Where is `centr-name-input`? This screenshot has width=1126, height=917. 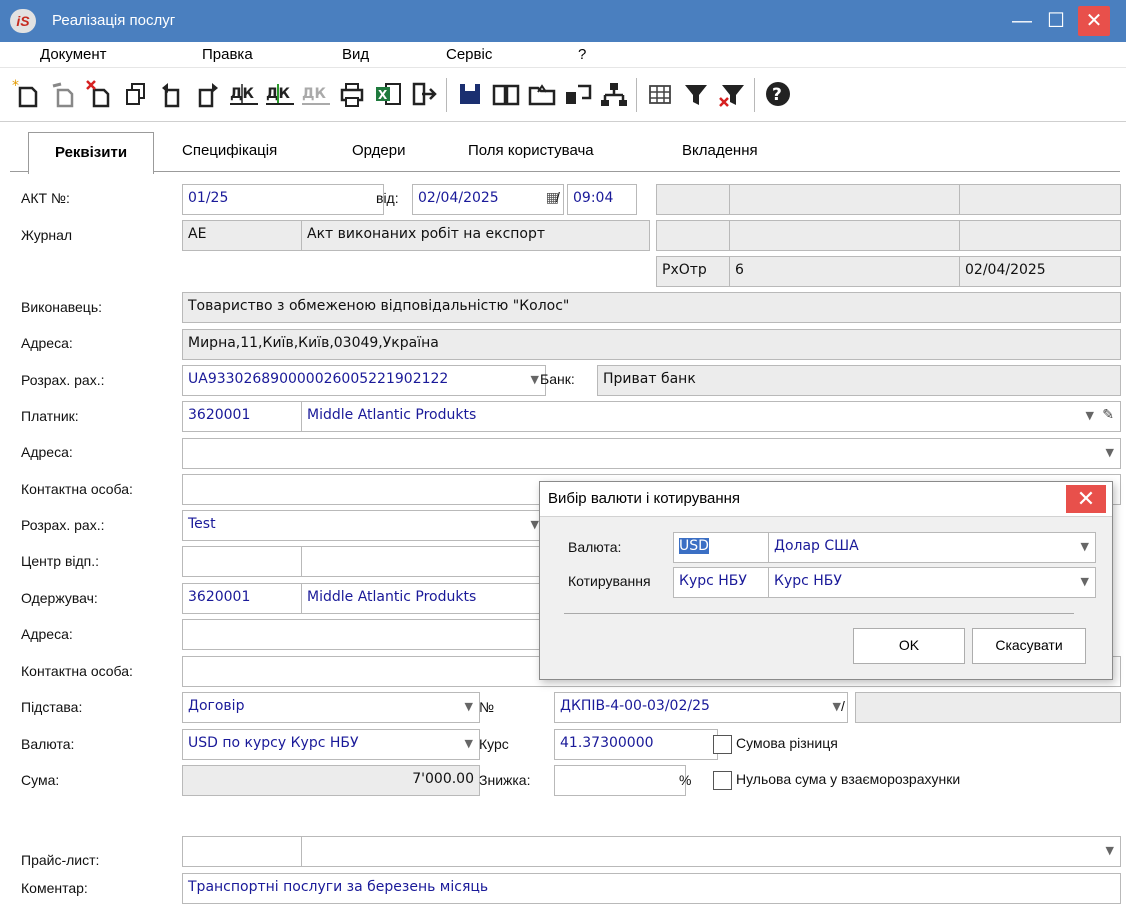 centr-name-input is located at coordinates (427, 561).